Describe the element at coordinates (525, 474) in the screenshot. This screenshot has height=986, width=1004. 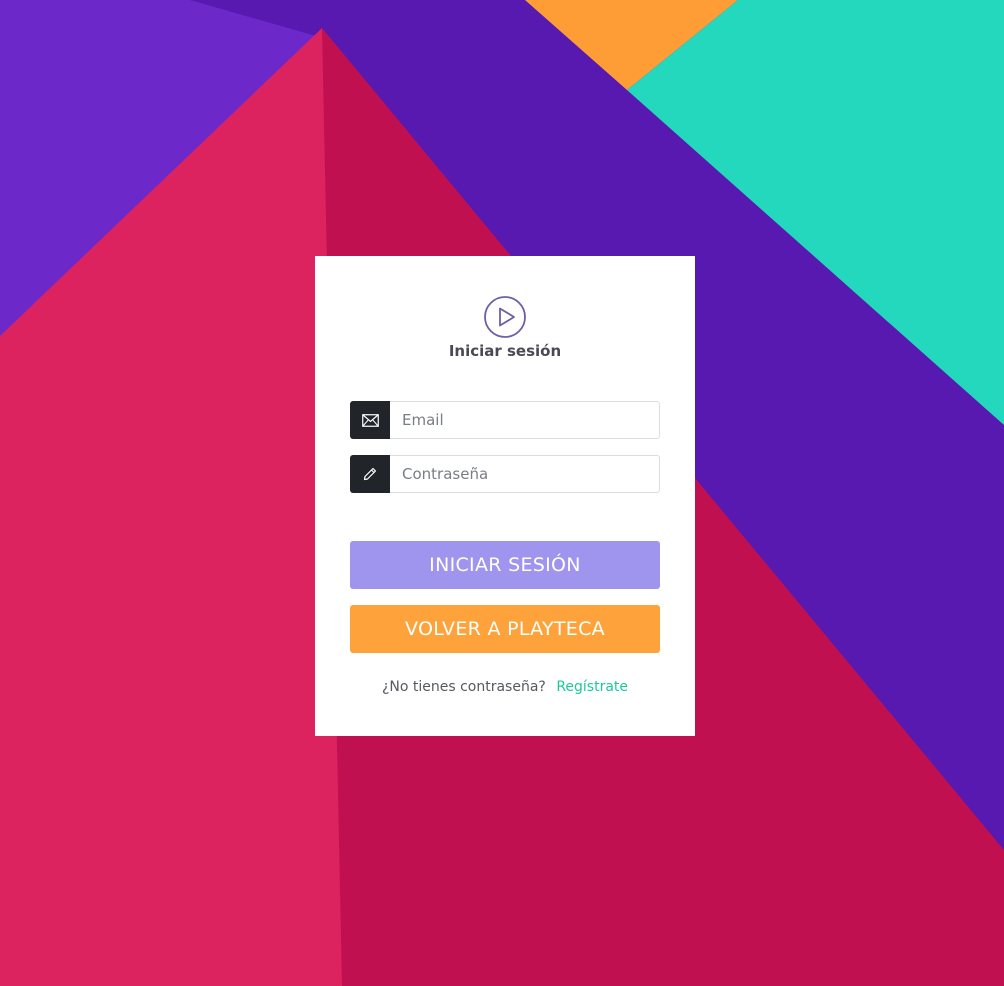
I see `password-input` at that location.